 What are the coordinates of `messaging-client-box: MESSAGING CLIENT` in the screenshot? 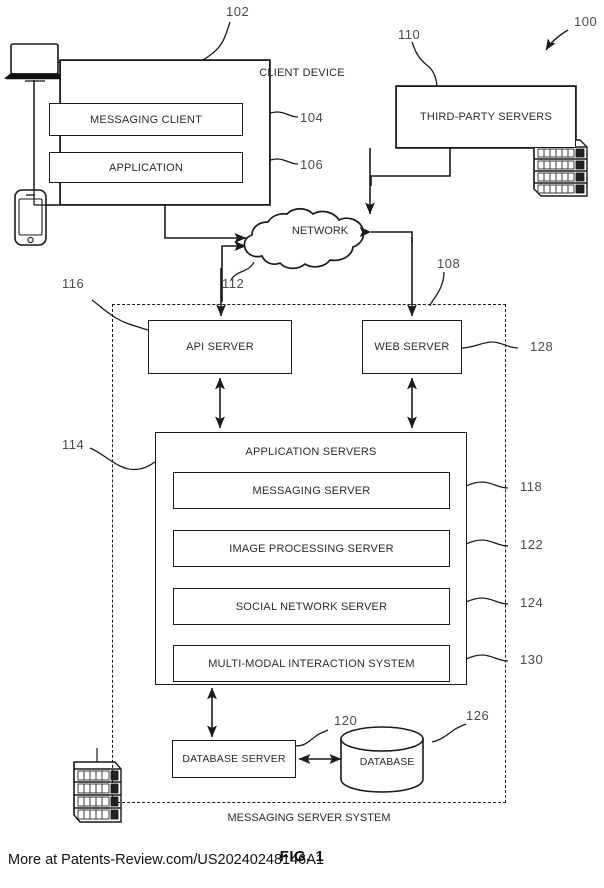 It's located at (146, 119).